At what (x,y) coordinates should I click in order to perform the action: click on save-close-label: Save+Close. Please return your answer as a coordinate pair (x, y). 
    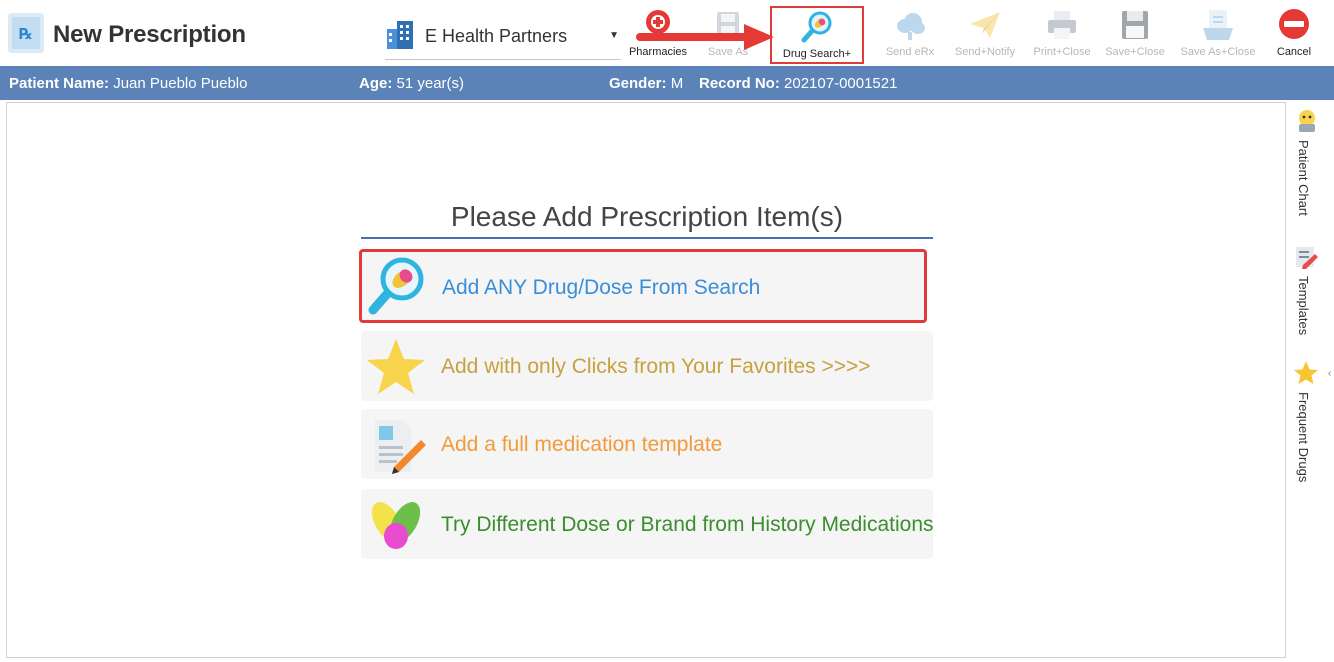
    Looking at the image, I should click on (1135, 52).